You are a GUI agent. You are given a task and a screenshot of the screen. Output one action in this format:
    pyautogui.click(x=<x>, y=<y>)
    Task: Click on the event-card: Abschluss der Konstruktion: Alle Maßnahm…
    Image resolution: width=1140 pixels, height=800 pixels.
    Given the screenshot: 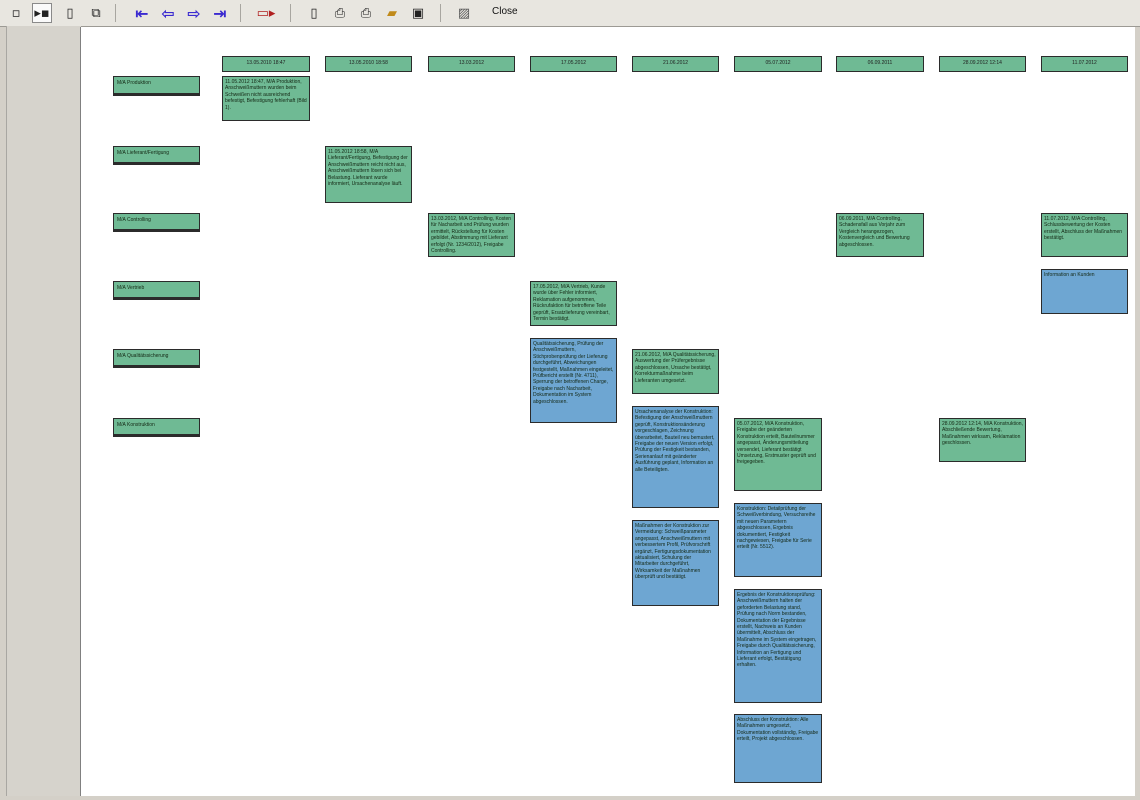 What is the action you would take?
    pyautogui.click(x=778, y=748)
    